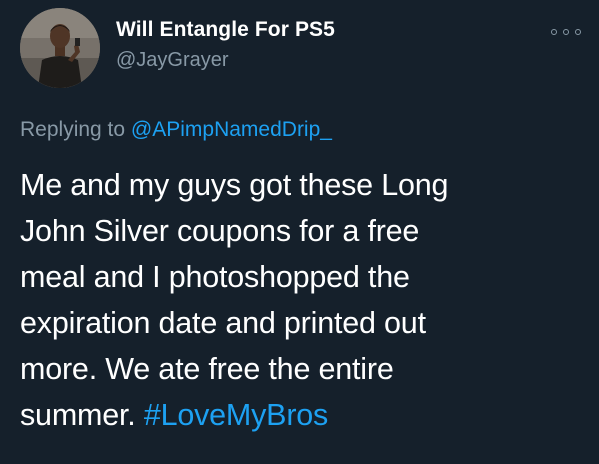  I want to click on profile-photo, so click(60, 48).